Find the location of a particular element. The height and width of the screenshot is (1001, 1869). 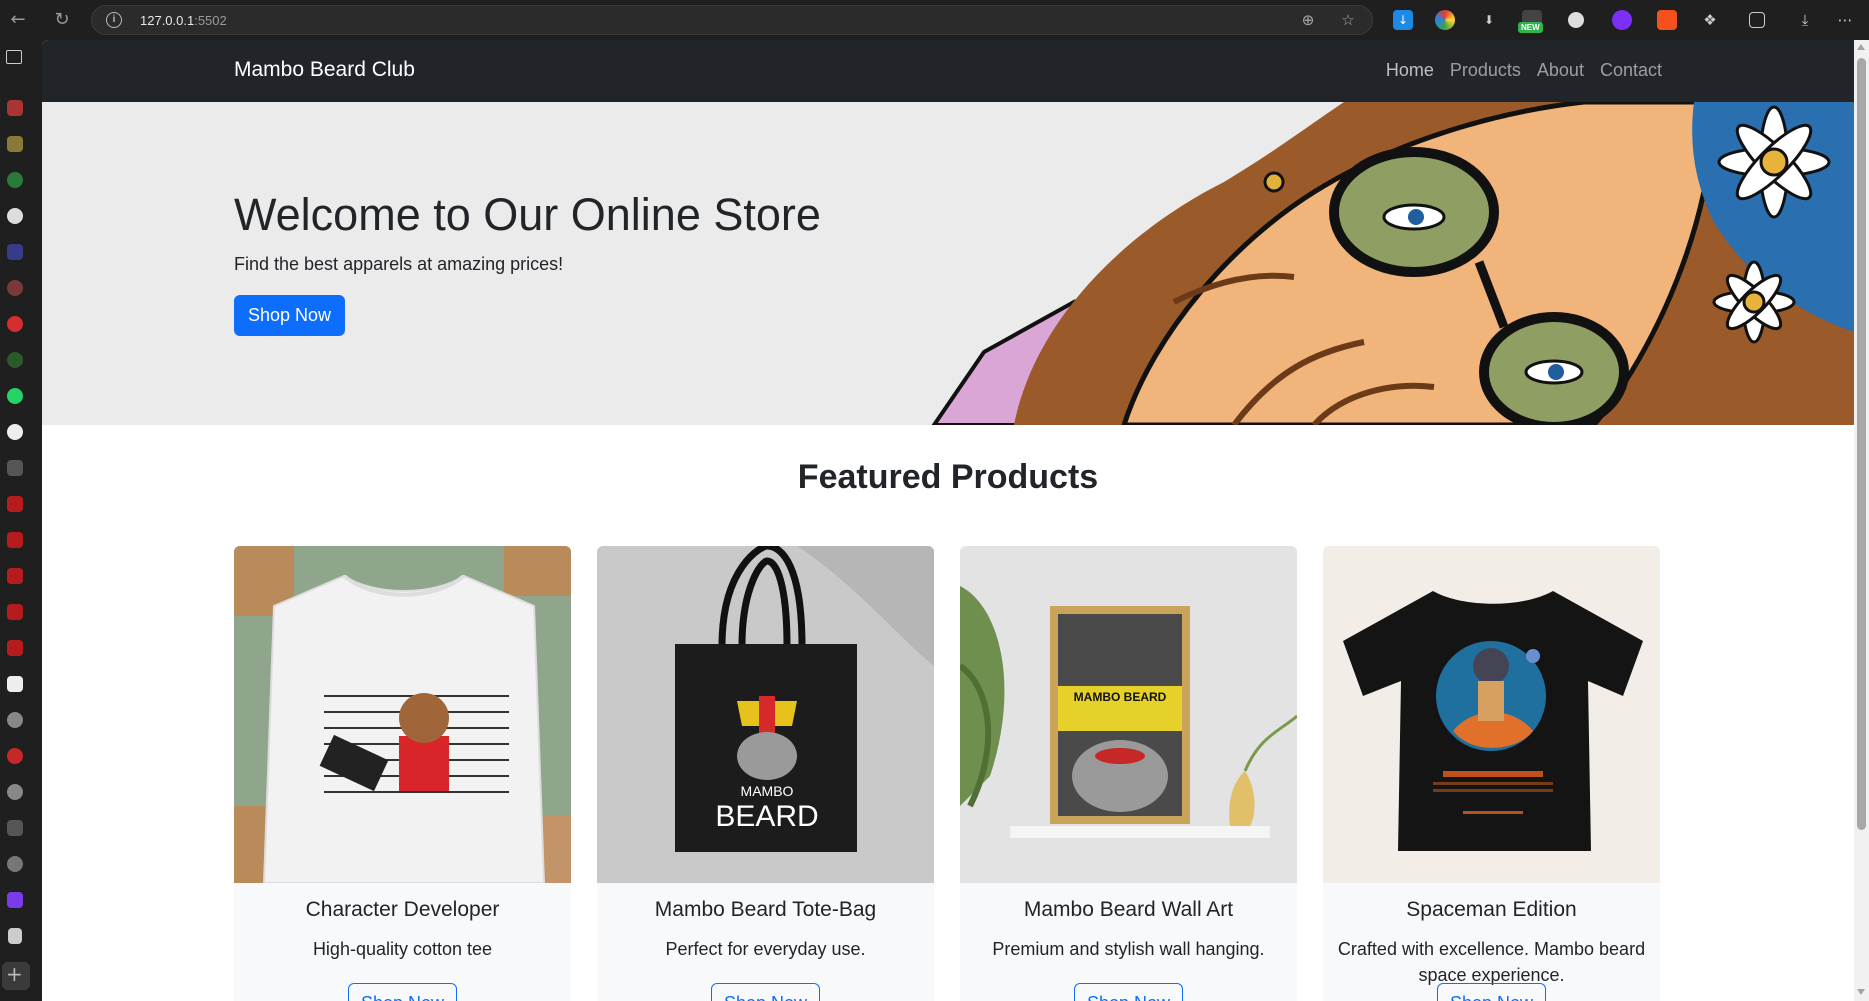

scroll-up-icon is located at coordinates (1861, 47).